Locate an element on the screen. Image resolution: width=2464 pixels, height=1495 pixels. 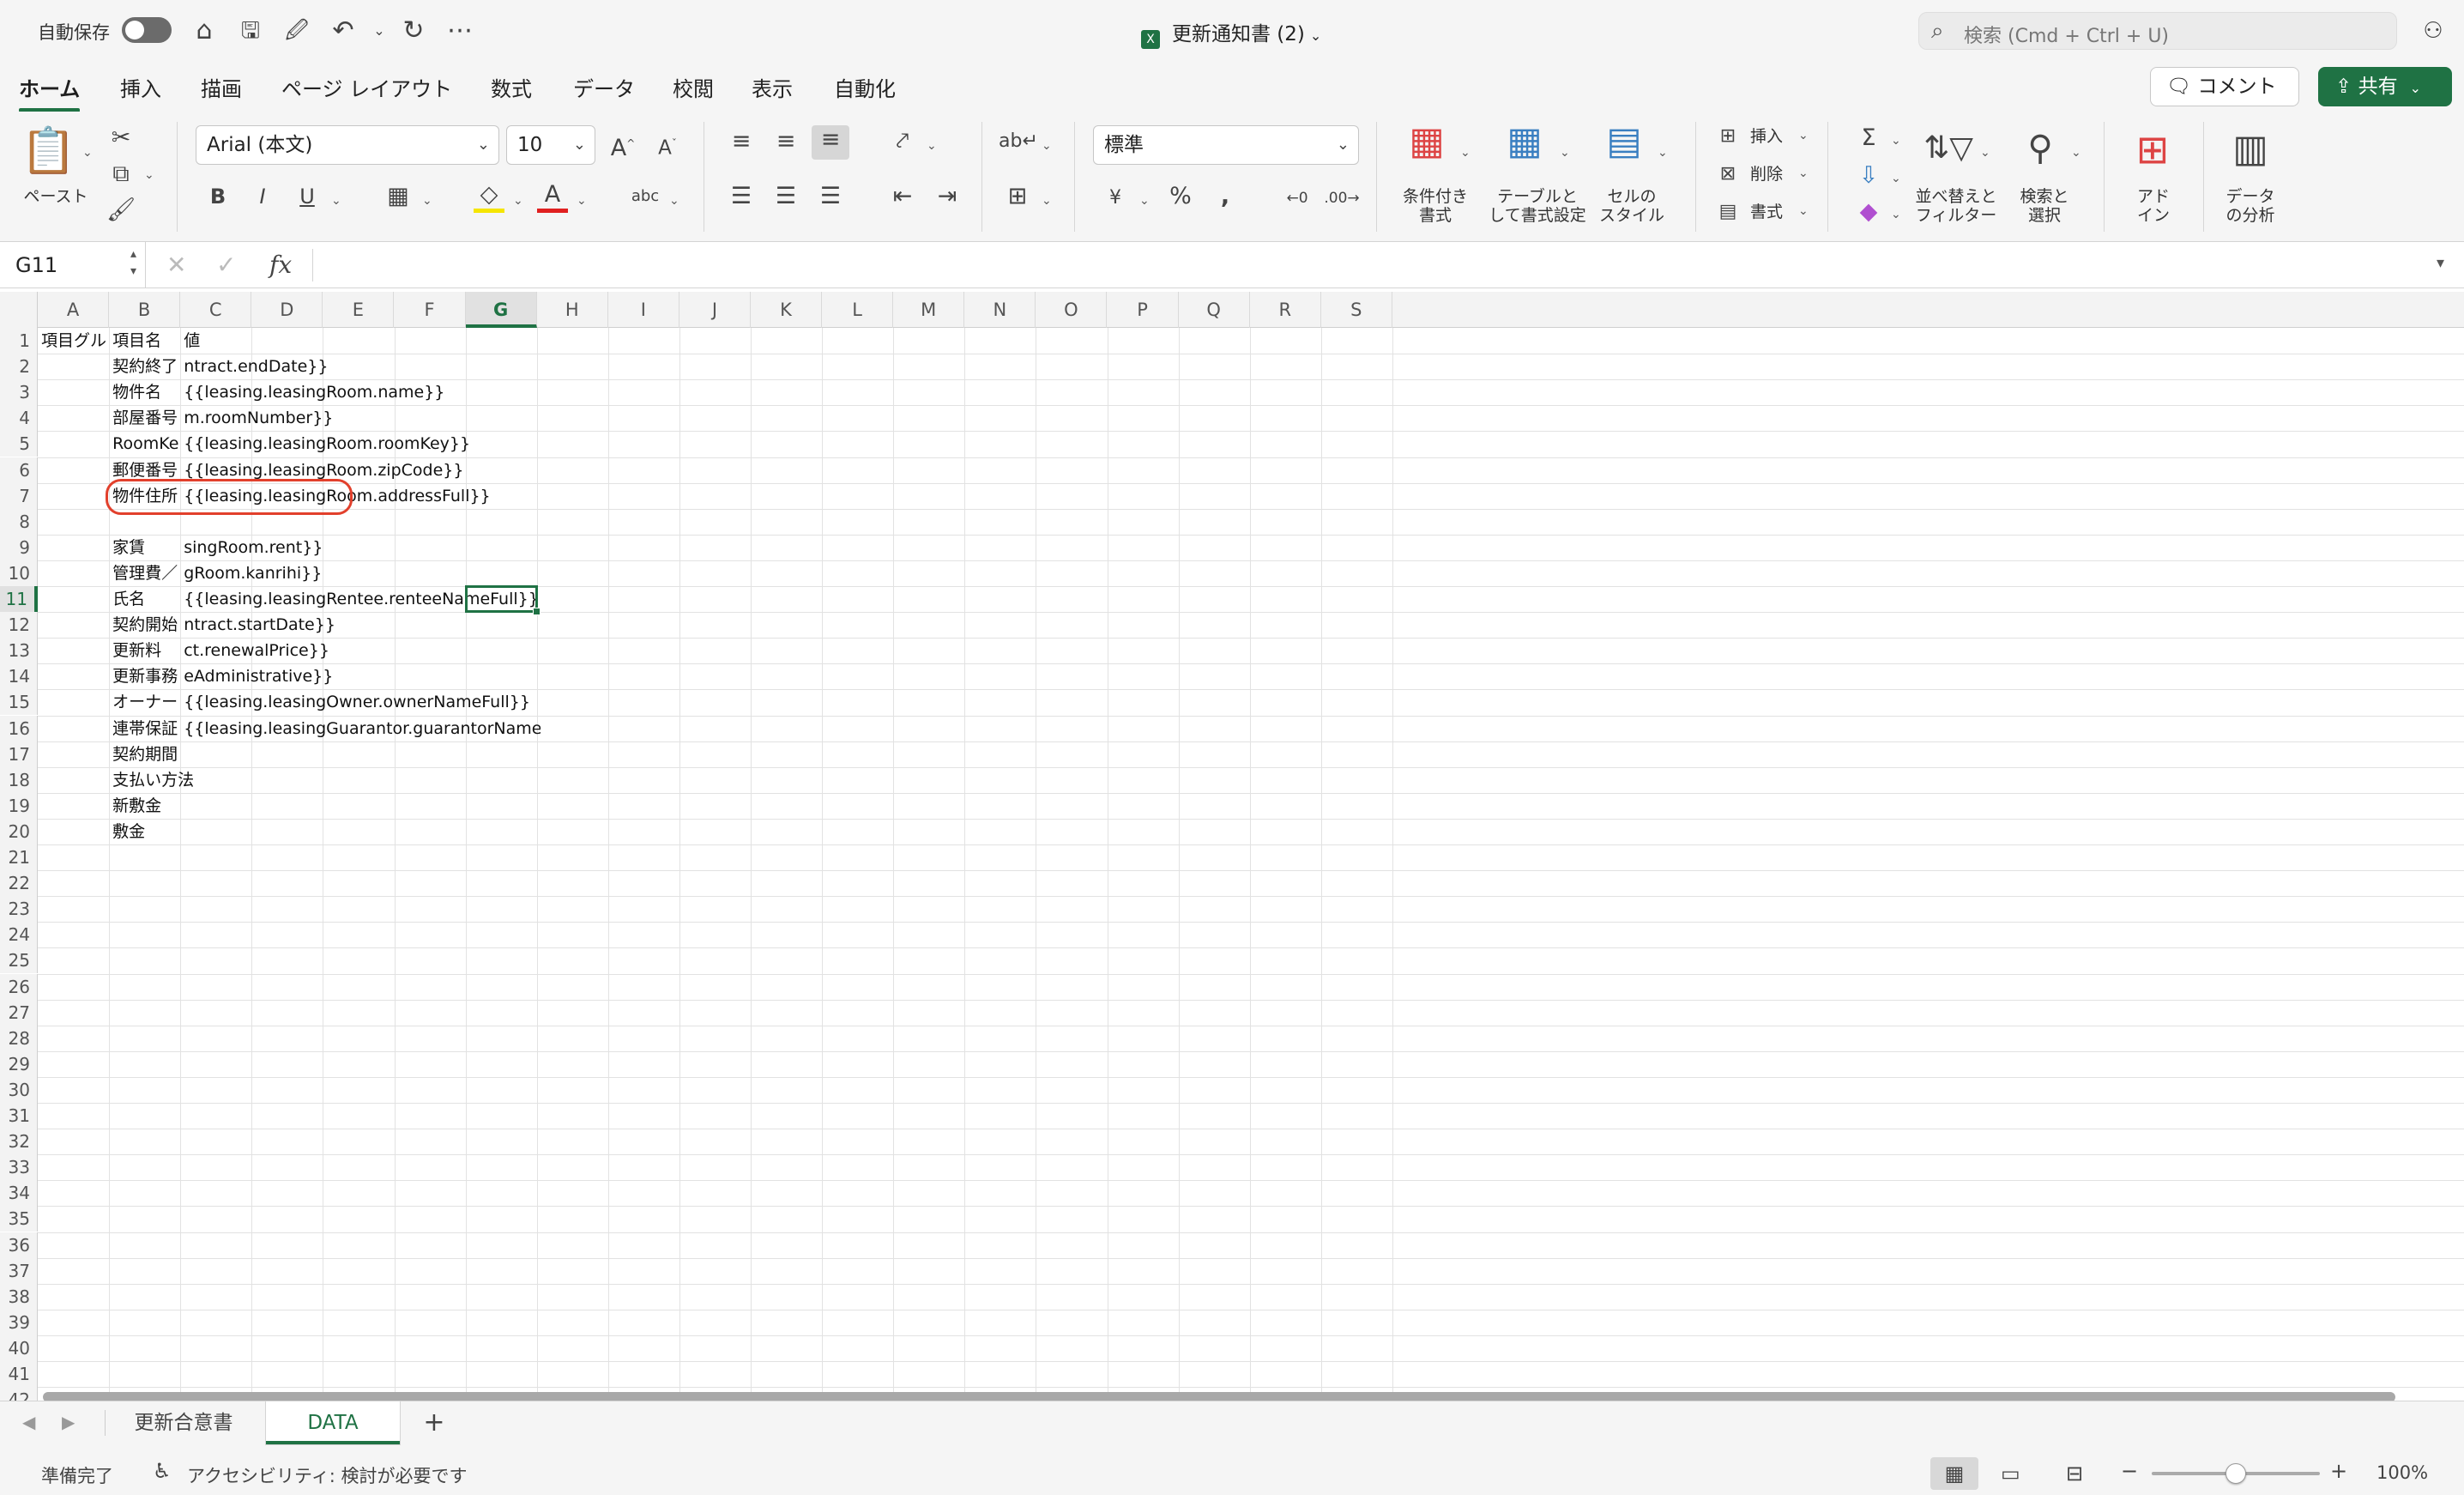
row-header-39: 39 is located at coordinates (19, 1322).